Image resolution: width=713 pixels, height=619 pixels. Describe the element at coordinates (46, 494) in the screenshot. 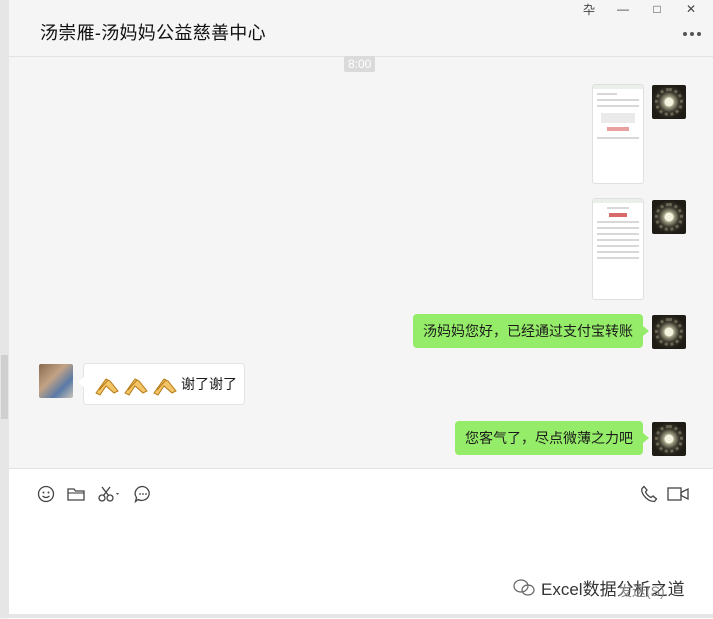

I see `emoji-icon` at that location.